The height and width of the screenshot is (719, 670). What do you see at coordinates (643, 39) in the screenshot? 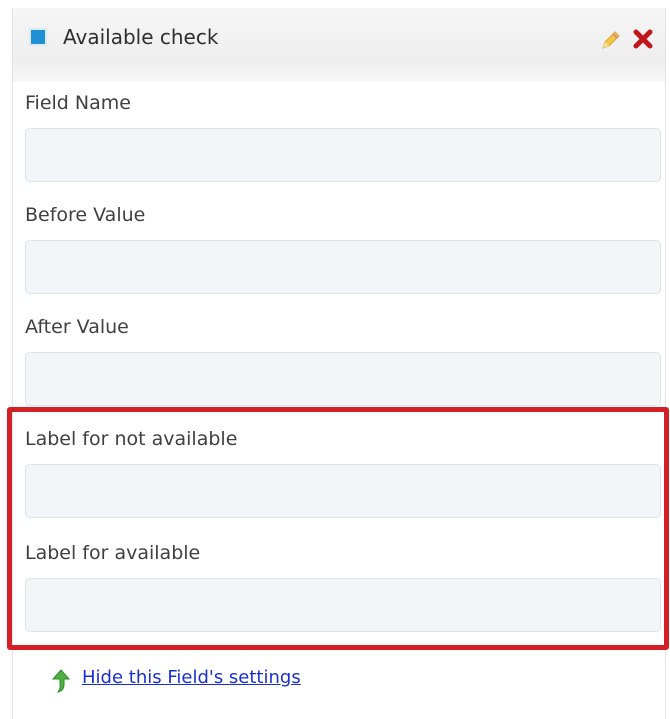
I see `close-icon` at bounding box center [643, 39].